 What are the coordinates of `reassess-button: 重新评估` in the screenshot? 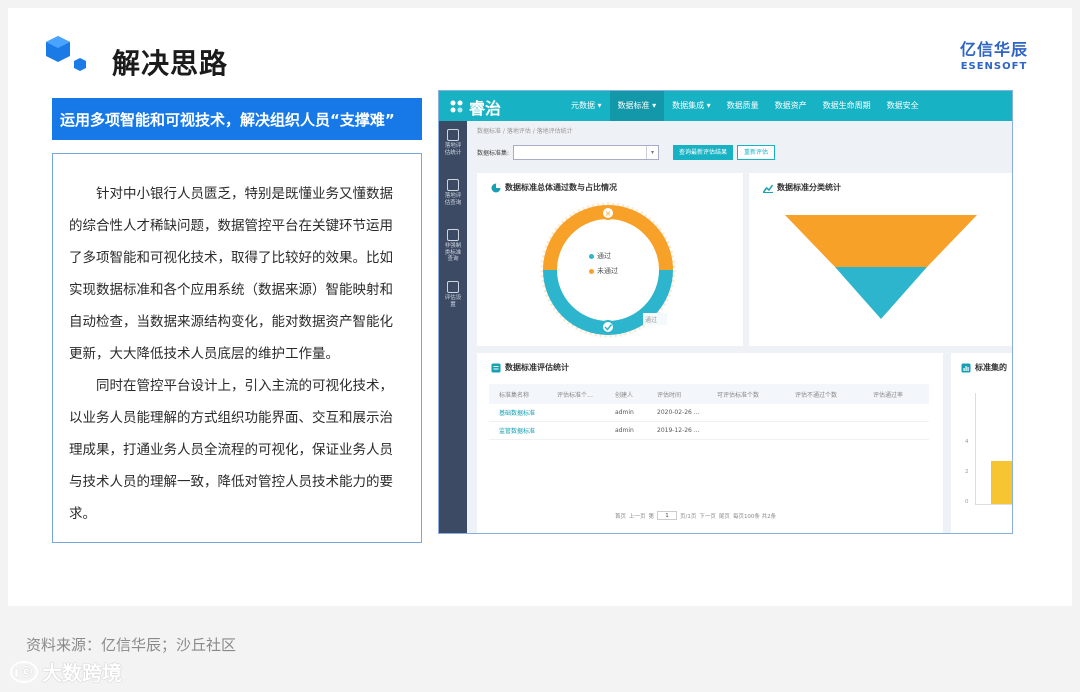 It's located at (756, 152).